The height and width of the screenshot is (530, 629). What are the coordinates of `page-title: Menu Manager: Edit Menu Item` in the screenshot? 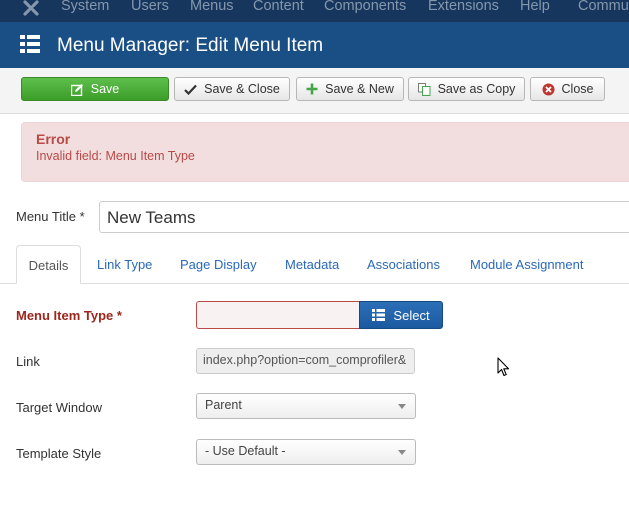 It's located at (190, 45).